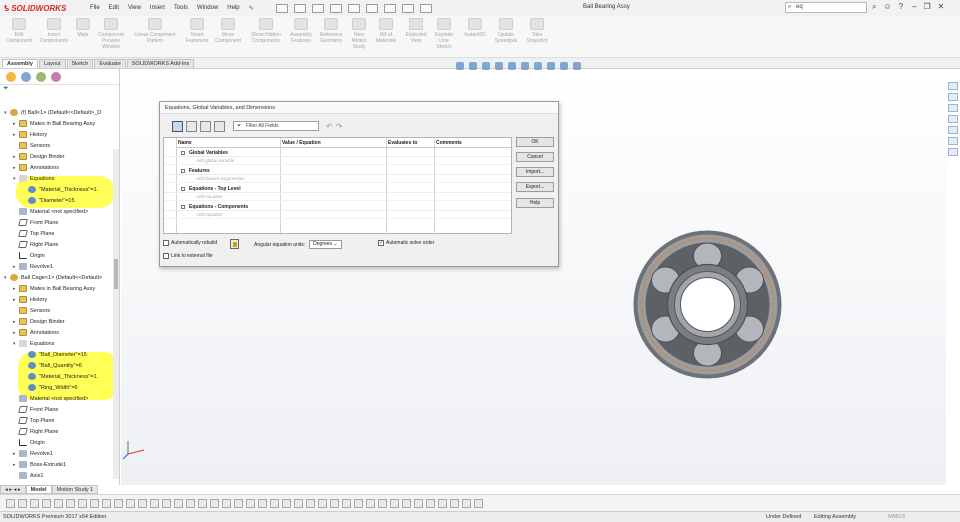  I want to click on tab-layout: Layout, so click(52, 63).